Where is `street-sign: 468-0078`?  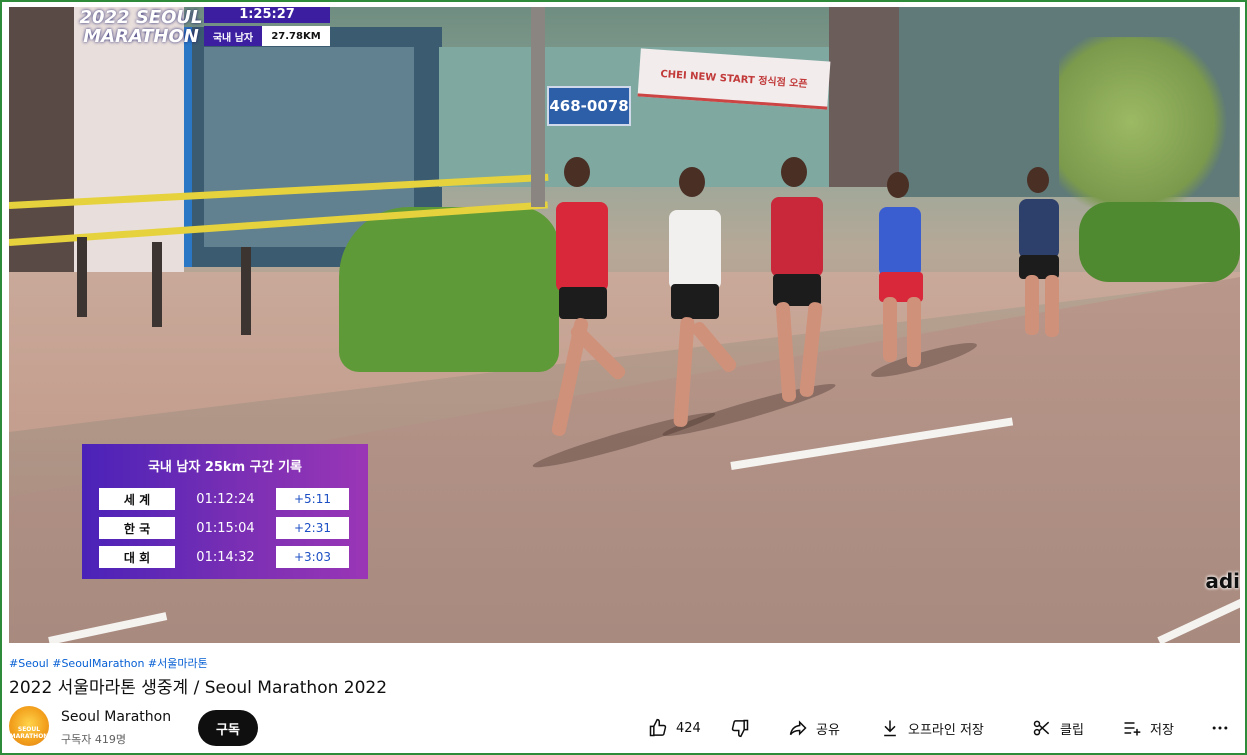
street-sign: 468-0078 is located at coordinates (589, 106).